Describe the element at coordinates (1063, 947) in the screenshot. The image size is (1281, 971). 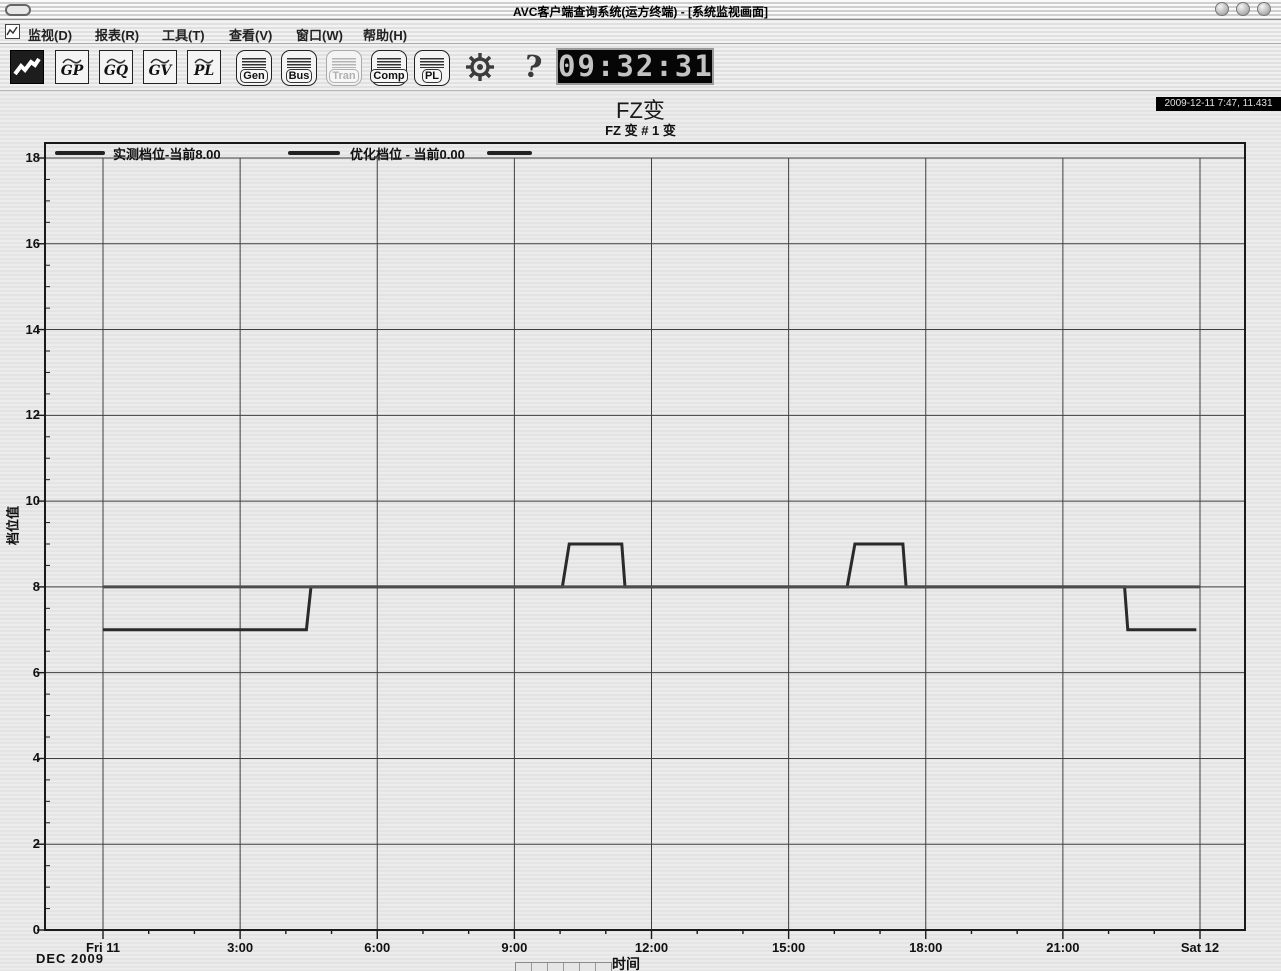
I see `x-tick-label: 21:00` at that location.